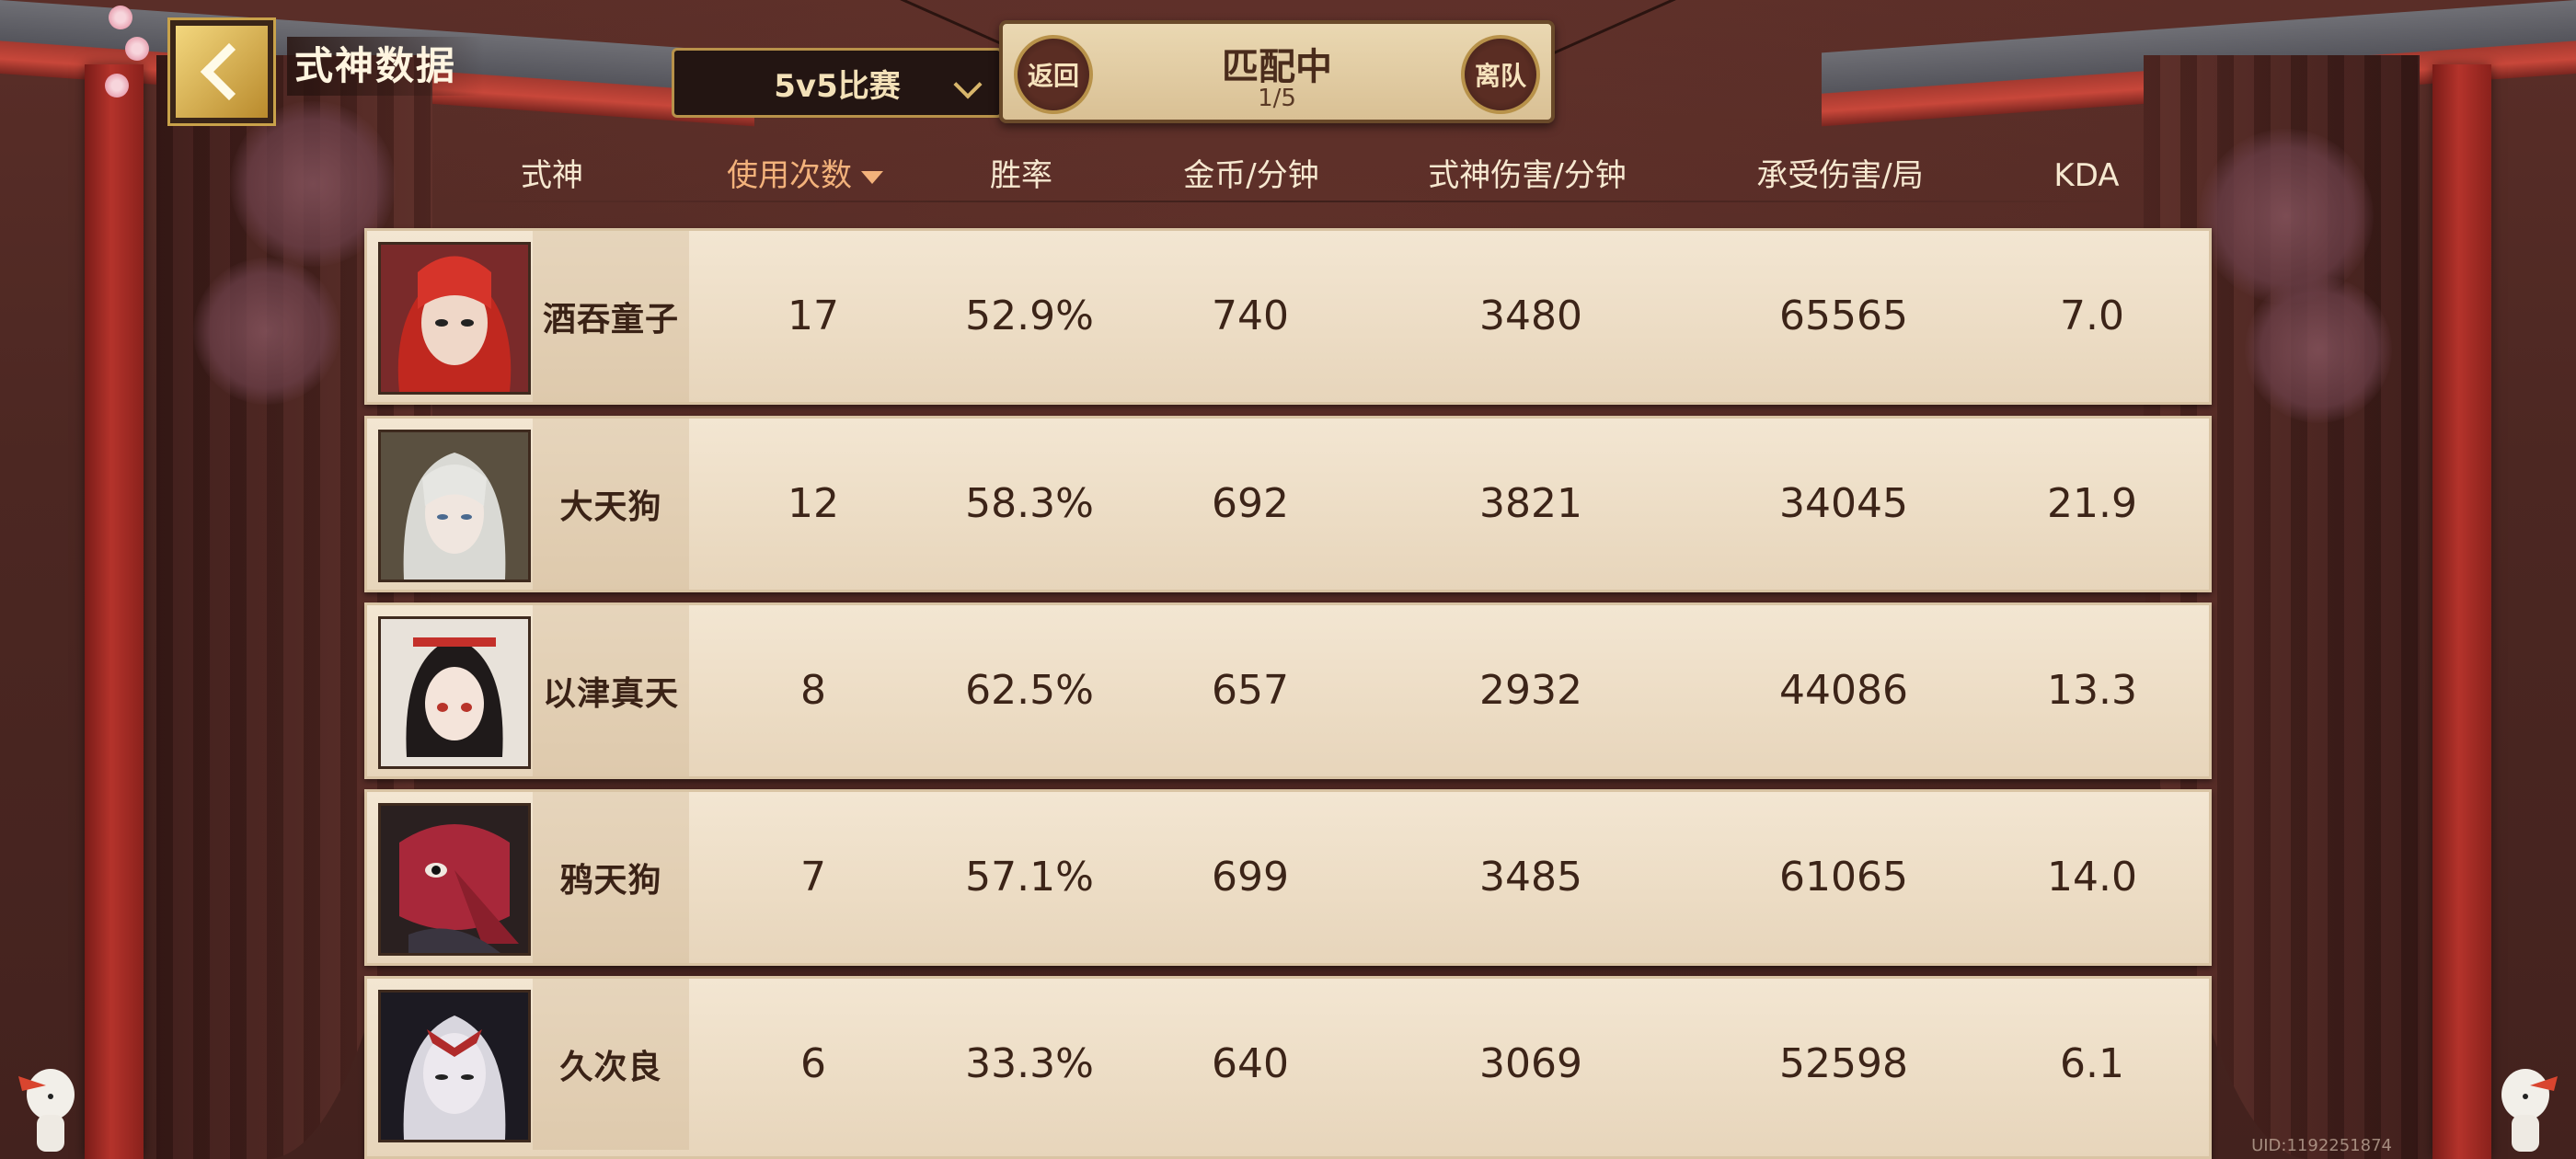 The image size is (2576, 1159). Describe the element at coordinates (968, 84) in the screenshot. I see `chevron-down-icon` at that location.